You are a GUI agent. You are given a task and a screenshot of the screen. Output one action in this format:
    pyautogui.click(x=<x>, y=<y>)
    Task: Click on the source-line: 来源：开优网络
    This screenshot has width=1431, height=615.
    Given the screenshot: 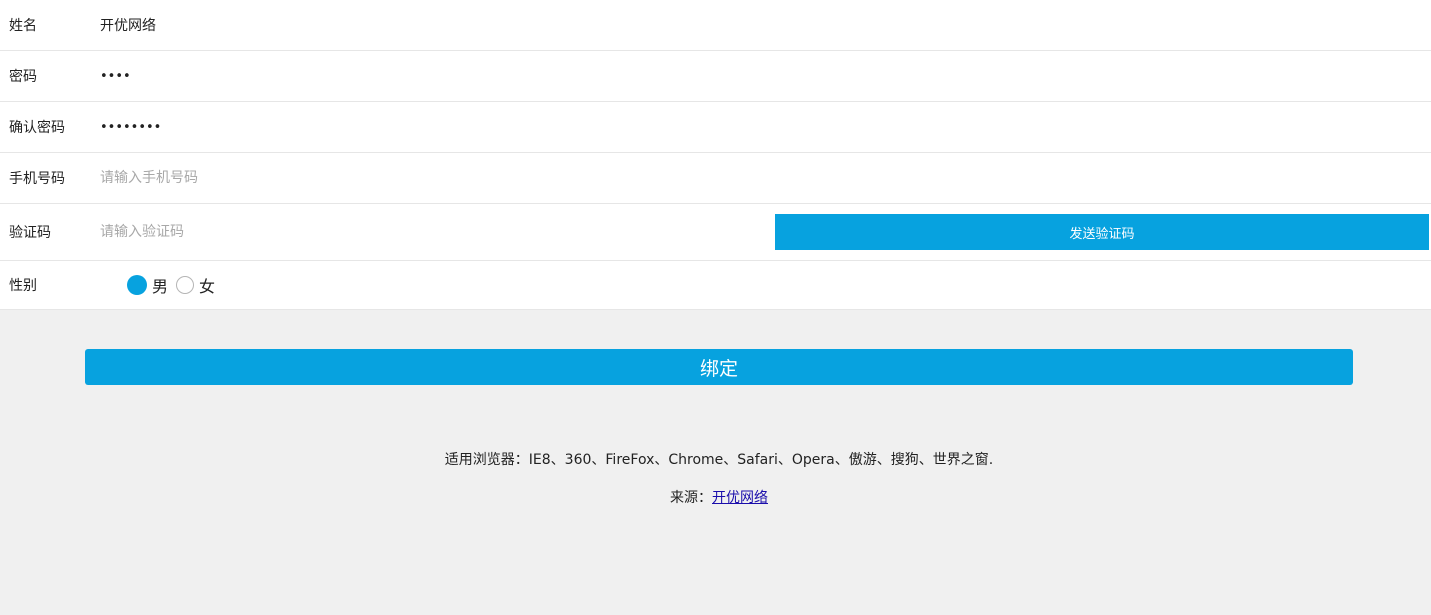 What is the action you would take?
    pyautogui.click(x=715, y=498)
    